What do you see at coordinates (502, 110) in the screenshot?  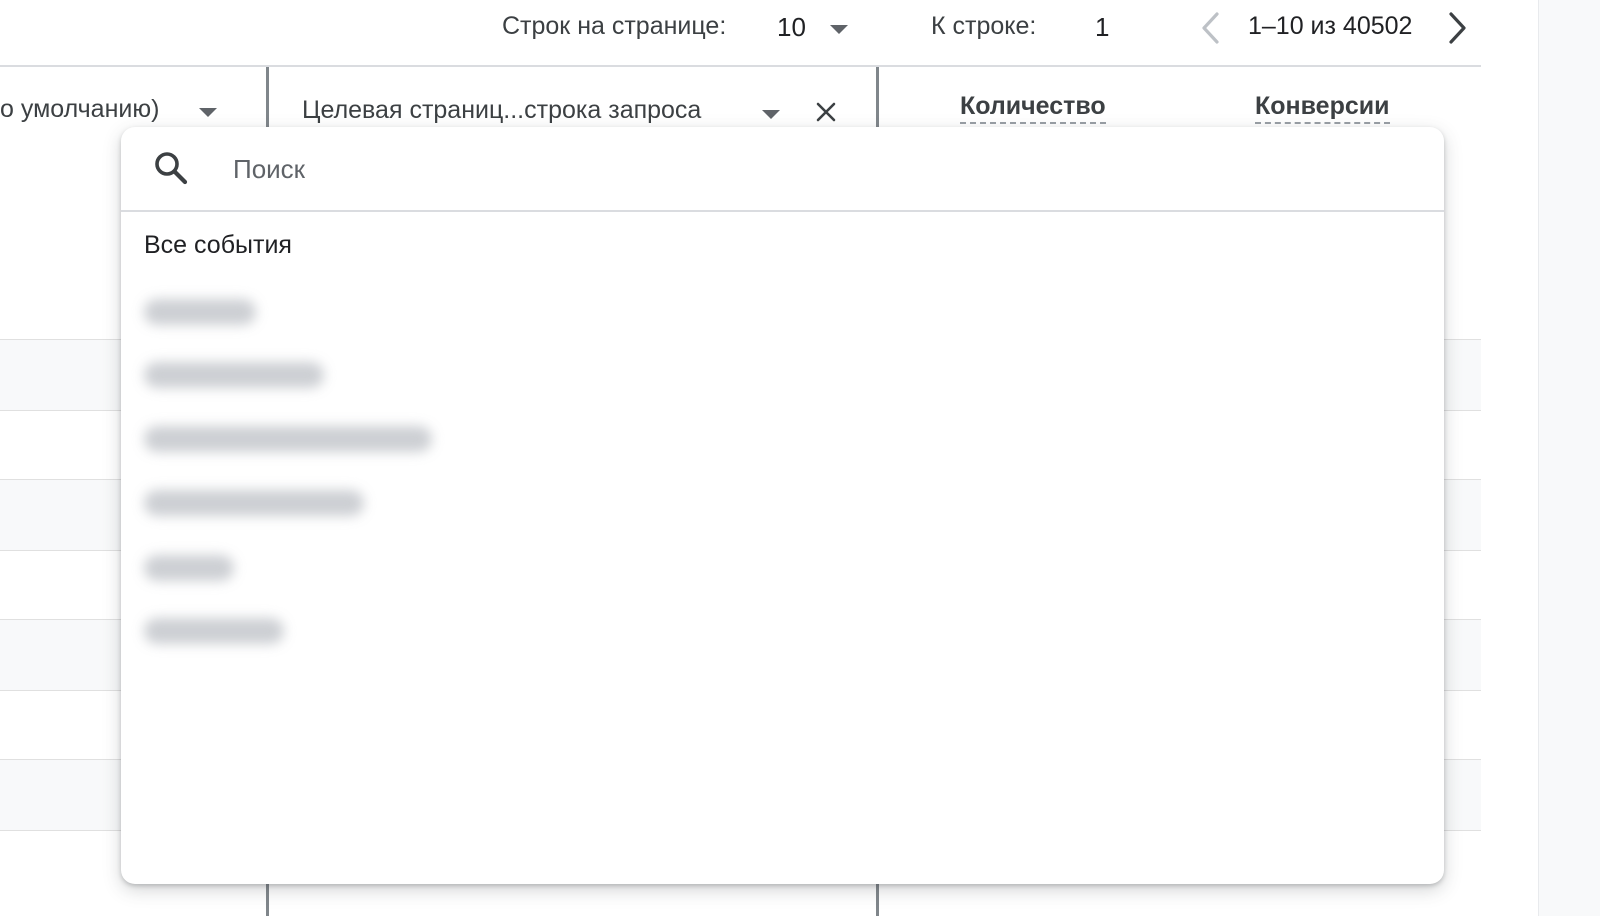 I see `dimension-2-label: Целевая страниц...строка запроса` at bounding box center [502, 110].